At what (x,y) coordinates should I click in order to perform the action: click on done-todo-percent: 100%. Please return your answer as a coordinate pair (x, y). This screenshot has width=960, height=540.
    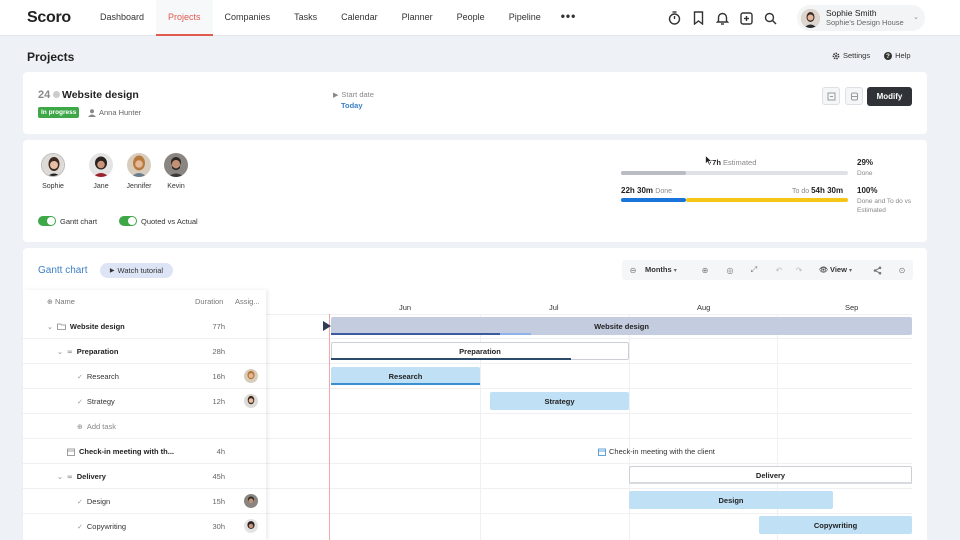
    Looking at the image, I should click on (867, 190).